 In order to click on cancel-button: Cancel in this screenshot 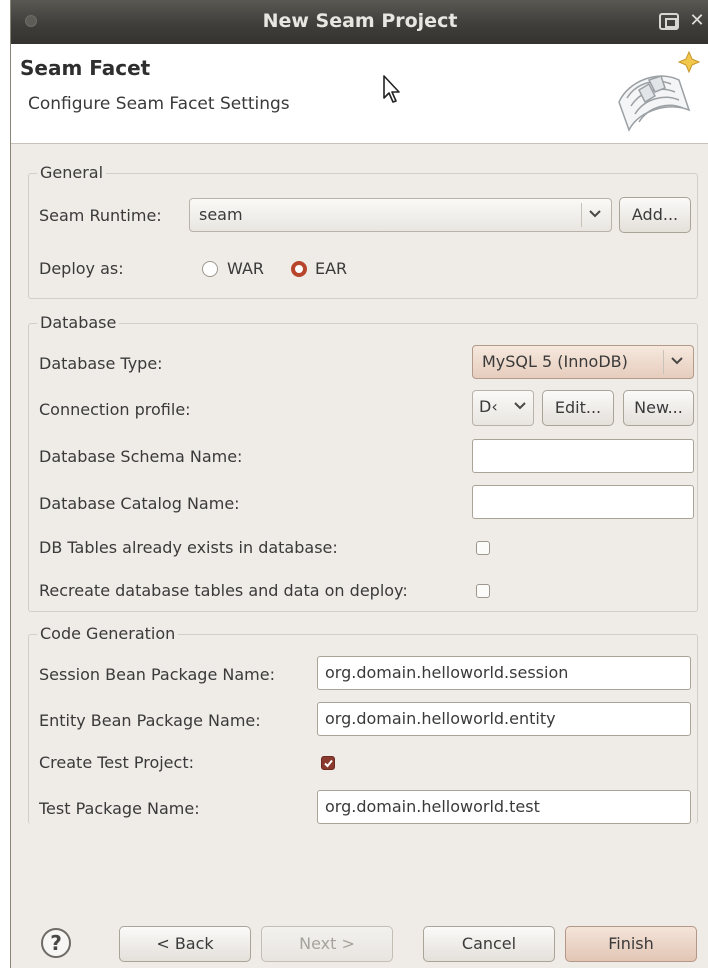, I will do `click(489, 944)`.